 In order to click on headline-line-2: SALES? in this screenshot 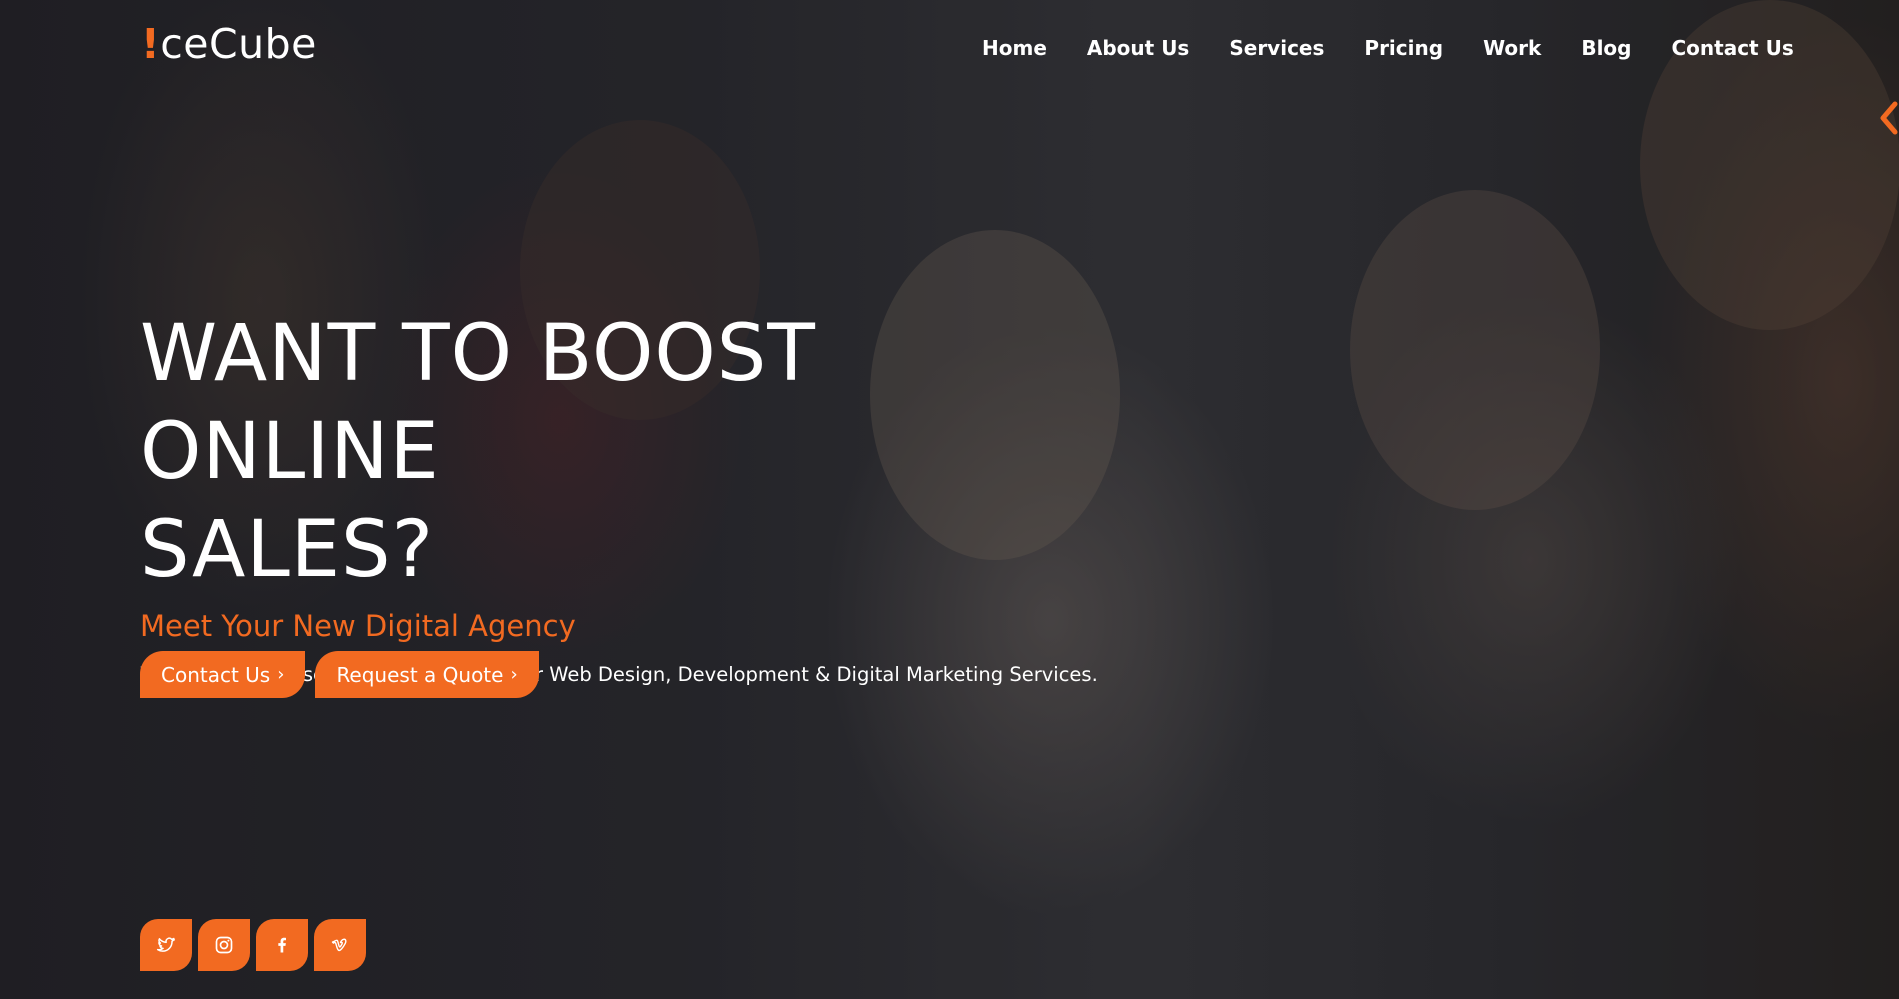, I will do `click(287, 550)`.